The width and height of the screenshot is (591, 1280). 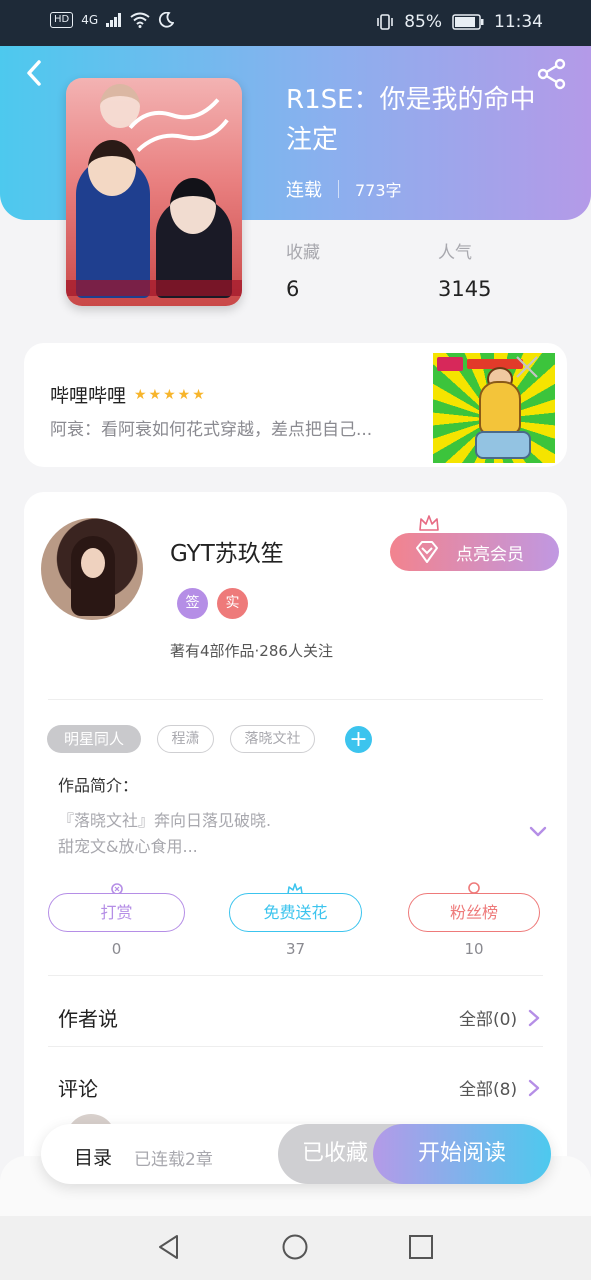 What do you see at coordinates (128, 394) in the screenshot?
I see `ad-title-row: 哔哩哔哩 ★★★★★` at bounding box center [128, 394].